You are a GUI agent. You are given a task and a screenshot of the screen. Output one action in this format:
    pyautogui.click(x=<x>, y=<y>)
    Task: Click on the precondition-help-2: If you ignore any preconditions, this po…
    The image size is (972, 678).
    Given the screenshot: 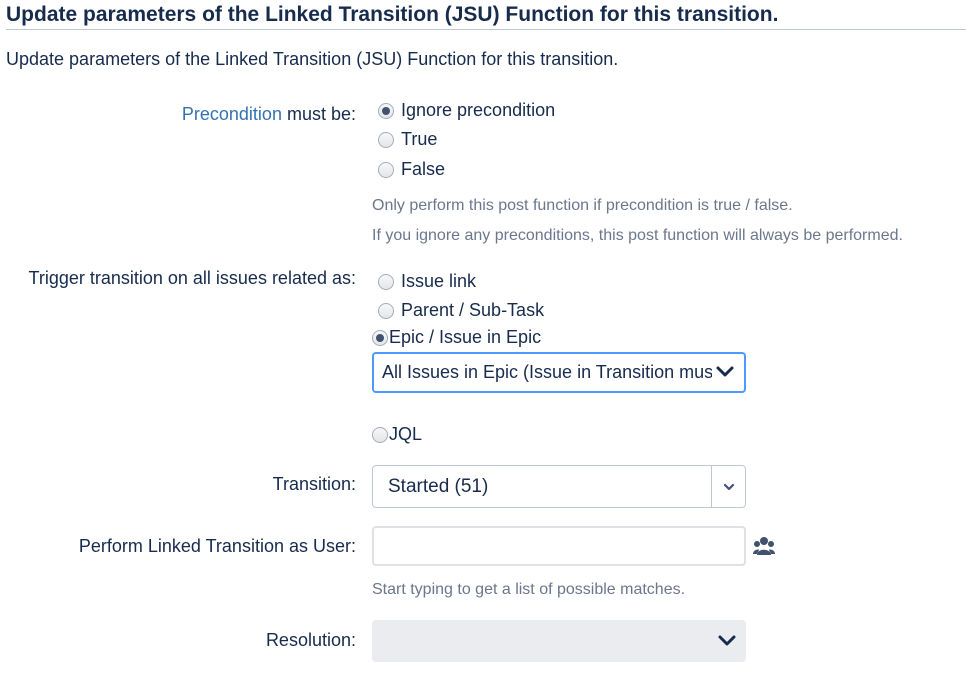 What is the action you would take?
    pyautogui.click(x=637, y=235)
    